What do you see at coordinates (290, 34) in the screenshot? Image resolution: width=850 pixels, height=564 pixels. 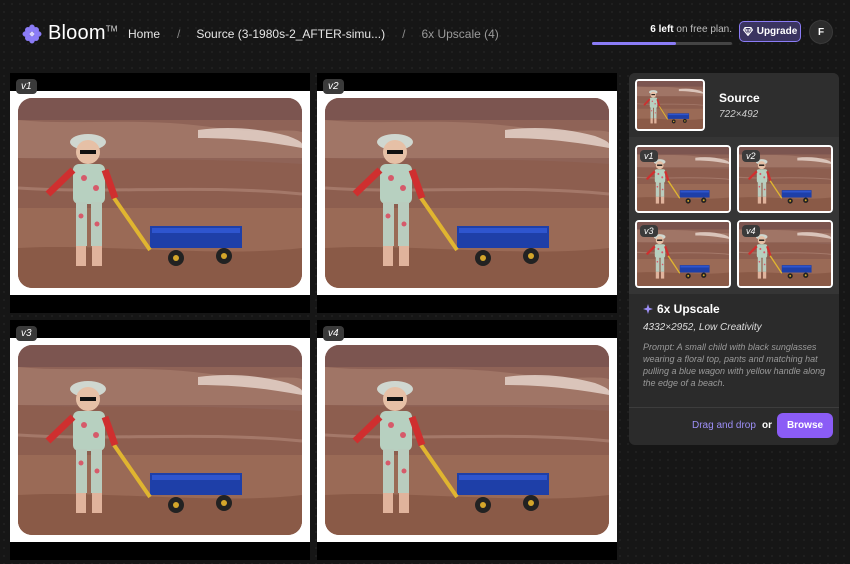 I see `breadcrumb-source: Source (3-1980s-2_AFTER-simu...)` at bounding box center [290, 34].